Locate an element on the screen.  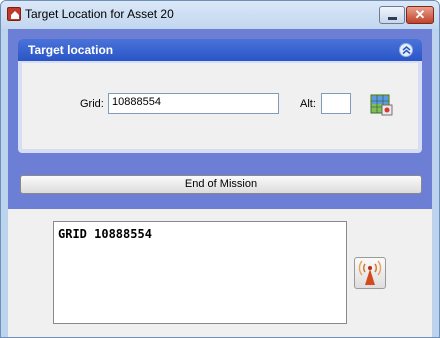
double-chevron-up-icon is located at coordinates (406, 50).